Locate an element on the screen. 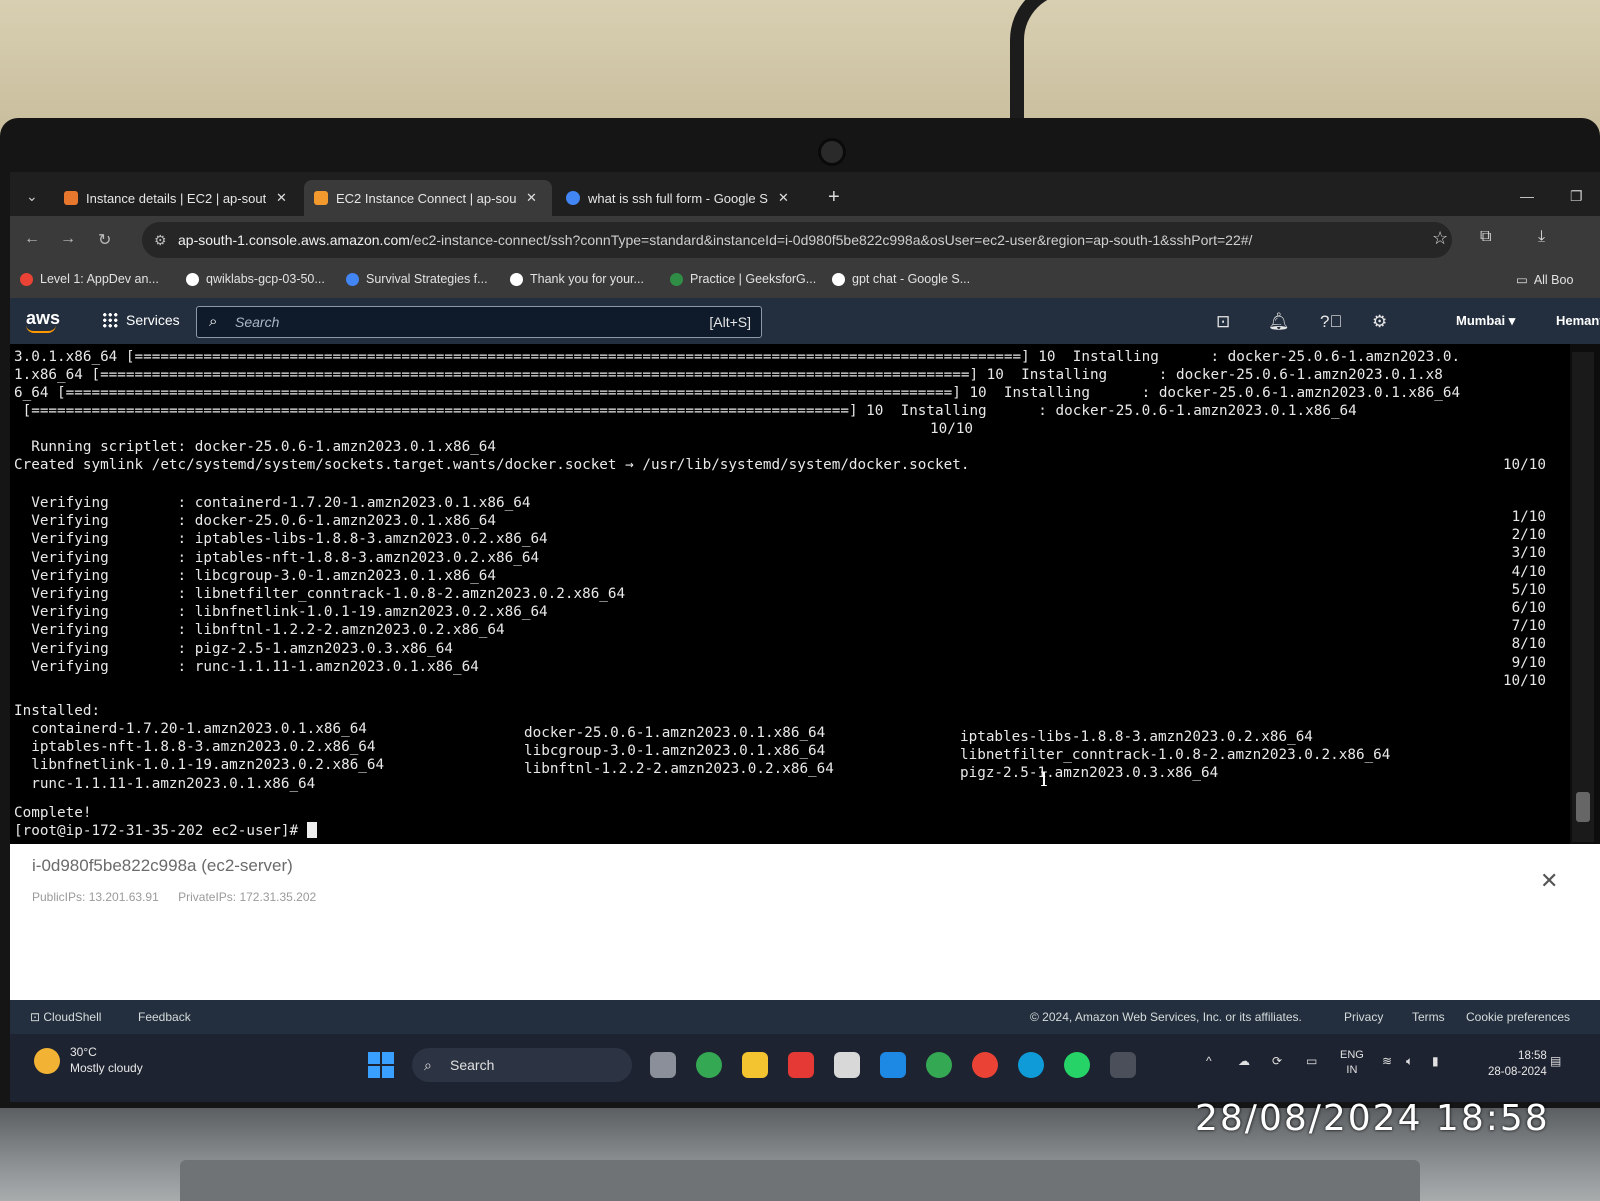 The width and height of the screenshot is (1600, 1201). notepad-icon is located at coordinates (847, 1065).